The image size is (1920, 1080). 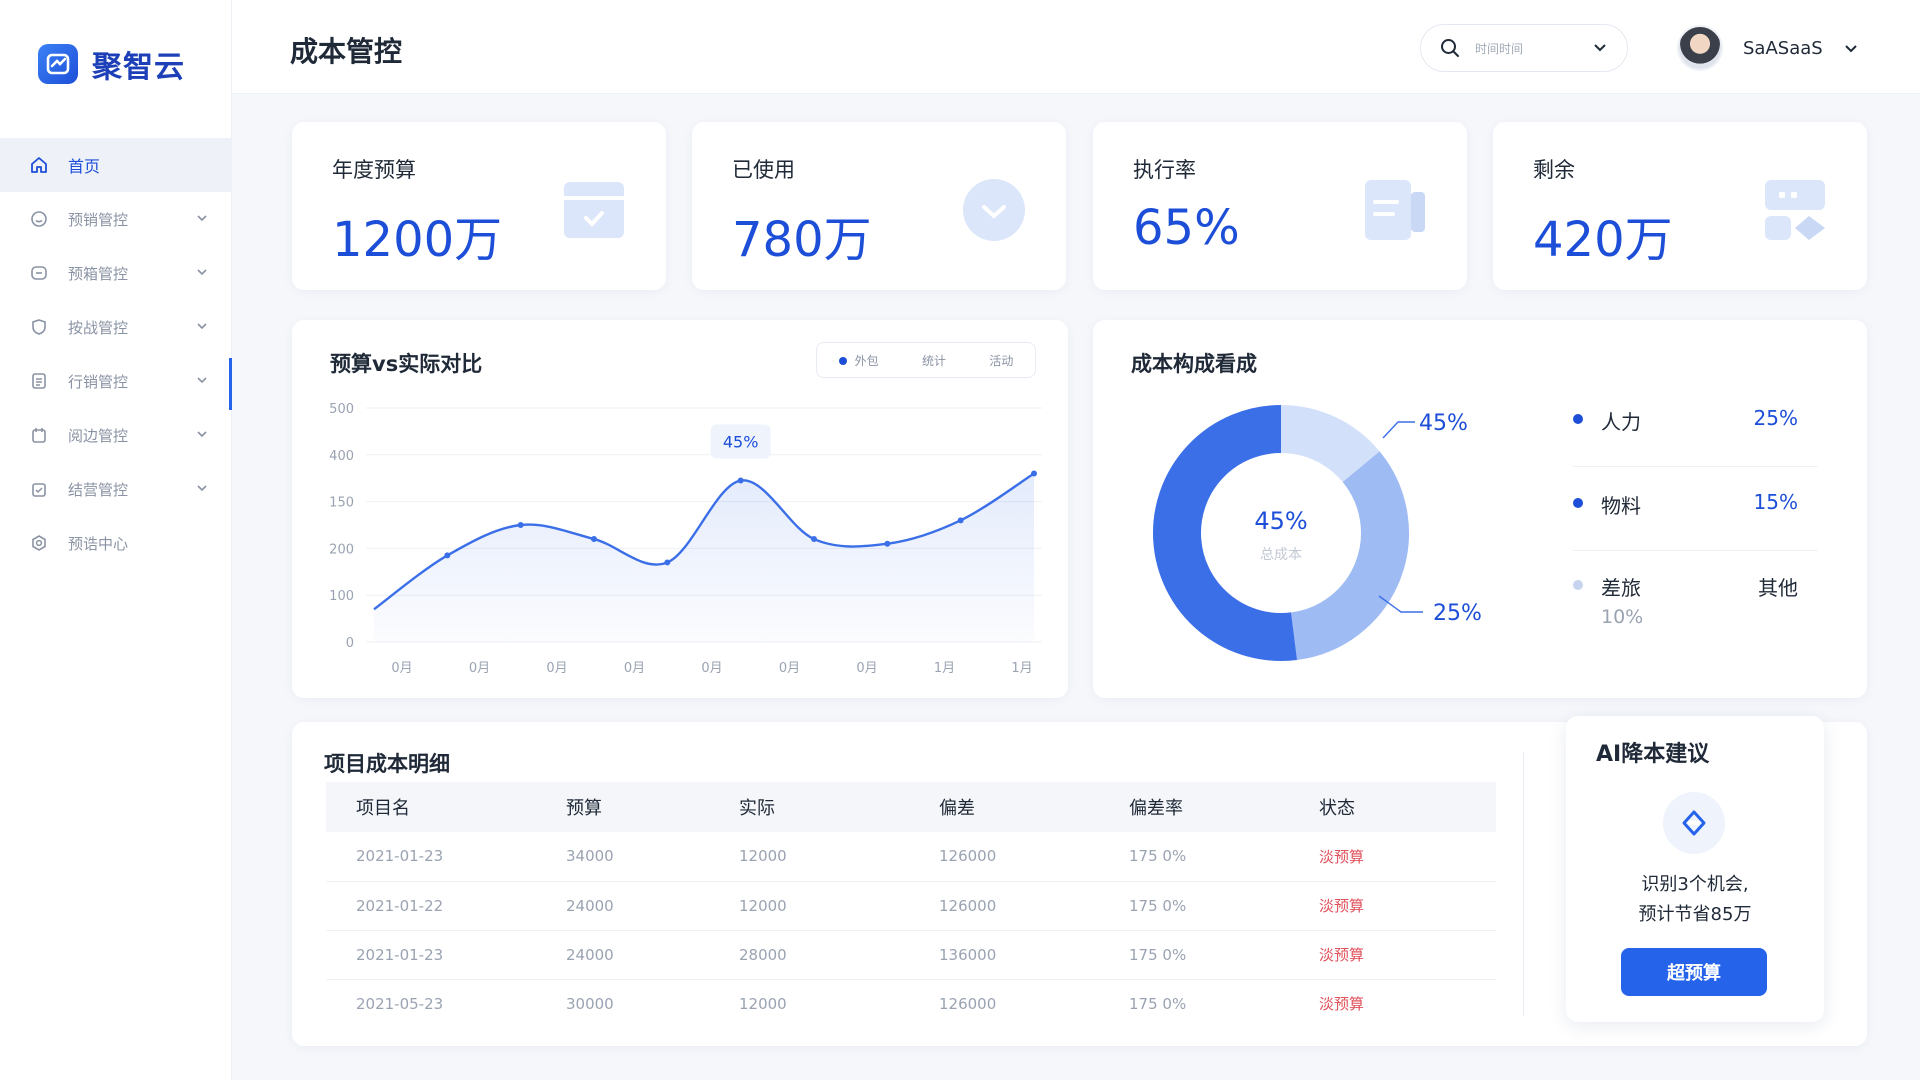 What do you see at coordinates (809, 807) in the screenshot?
I see `column-header: 实际` at bounding box center [809, 807].